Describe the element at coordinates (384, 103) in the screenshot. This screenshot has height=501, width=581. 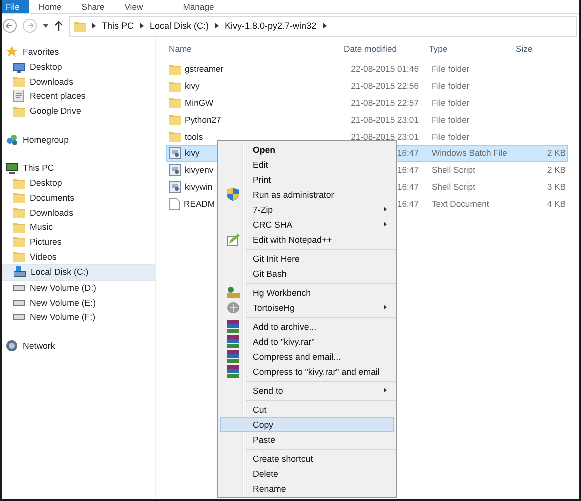
I see `date-cell-text: 21-08-2015 22:57` at that location.